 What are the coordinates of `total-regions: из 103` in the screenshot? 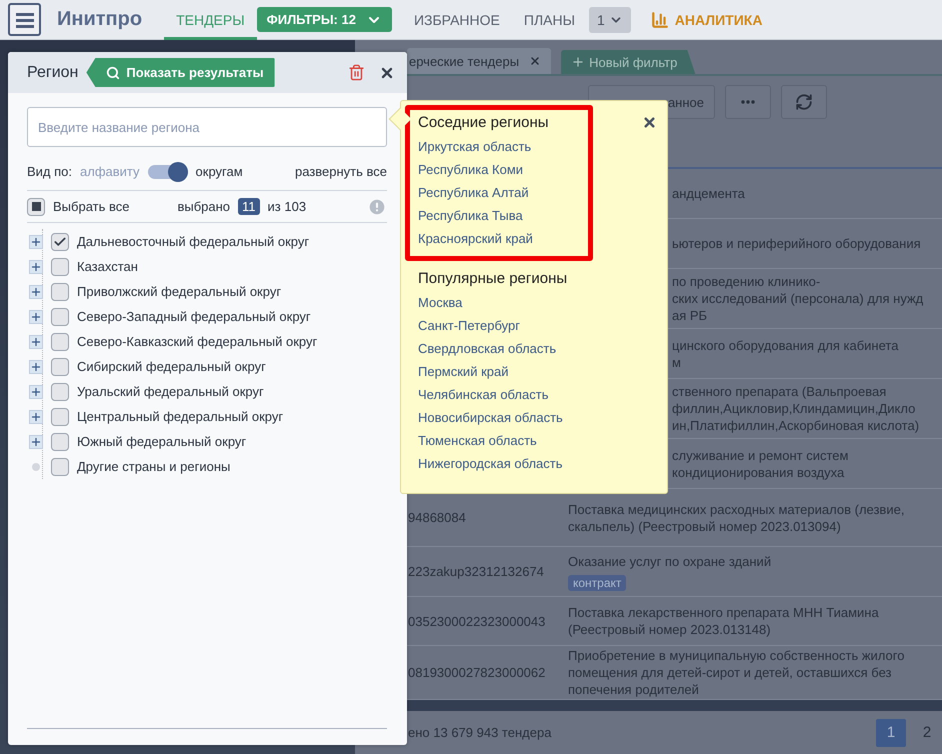 It's located at (287, 206).